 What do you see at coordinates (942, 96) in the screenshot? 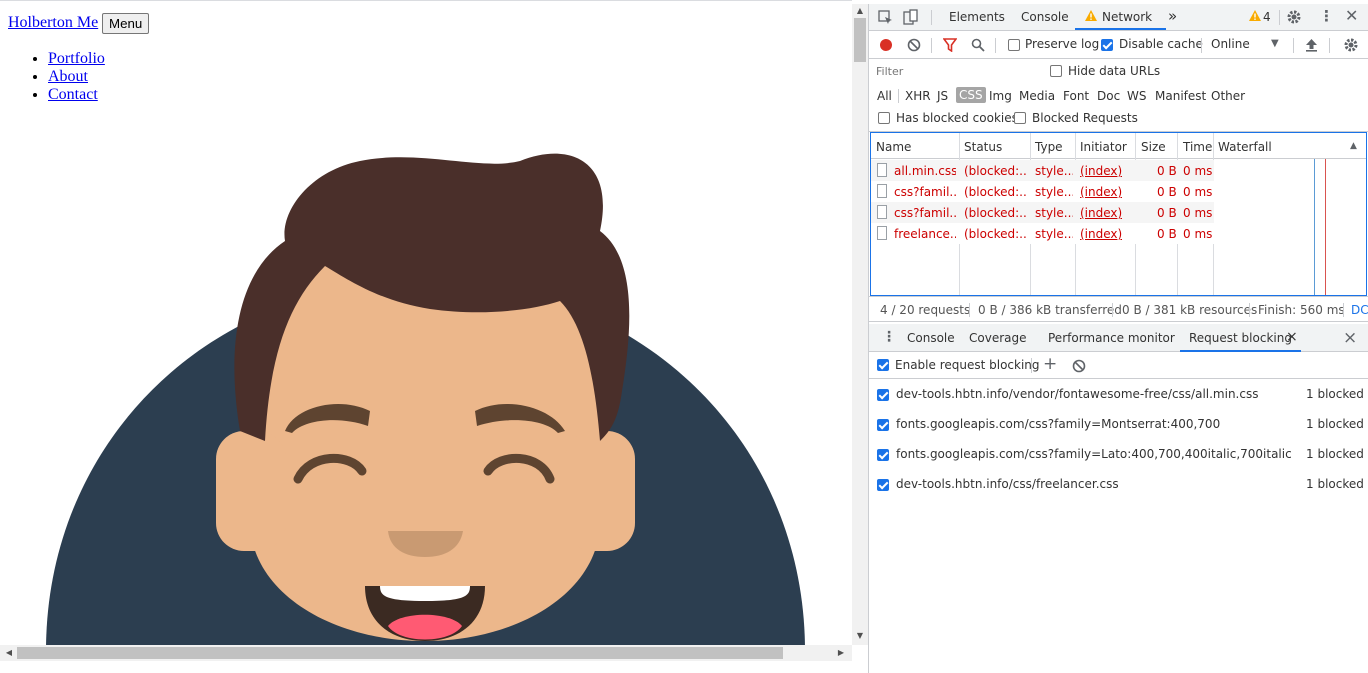
I see `type-js: JS` at bounding box center [942, 96].